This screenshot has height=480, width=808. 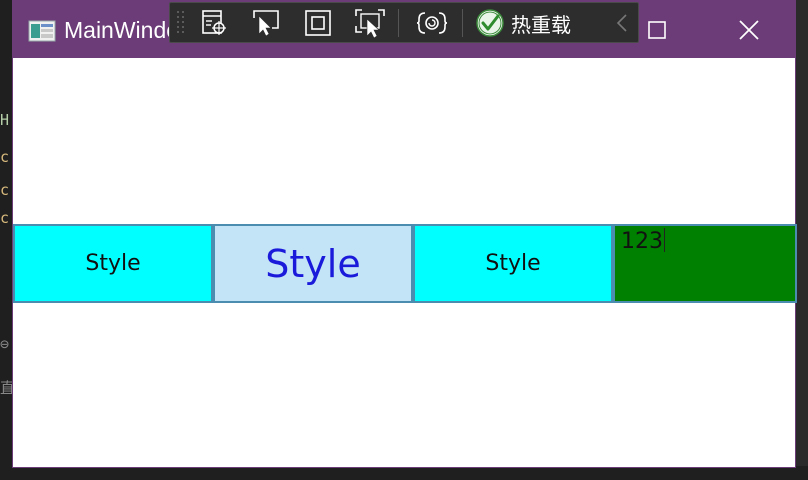 I want to click on style-button-3: Style, so click(x=513, y=263).